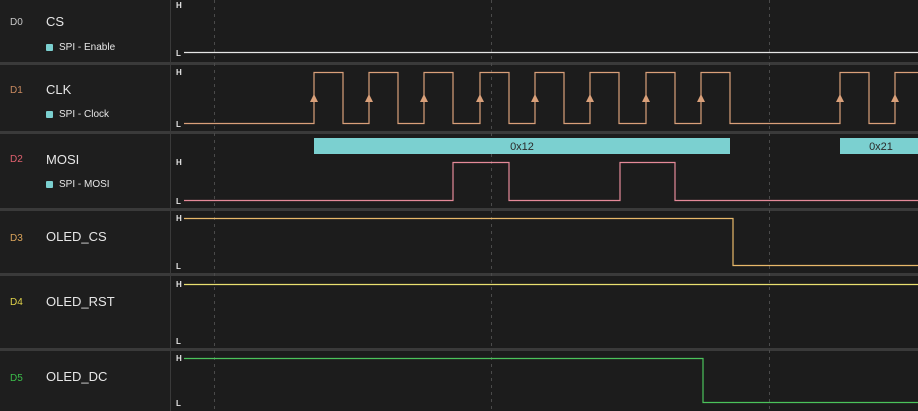  What do you see at coordinates (551, 242) in the screenshot?
I see `oled-cs-waveform` at bounding box center [551, 242].